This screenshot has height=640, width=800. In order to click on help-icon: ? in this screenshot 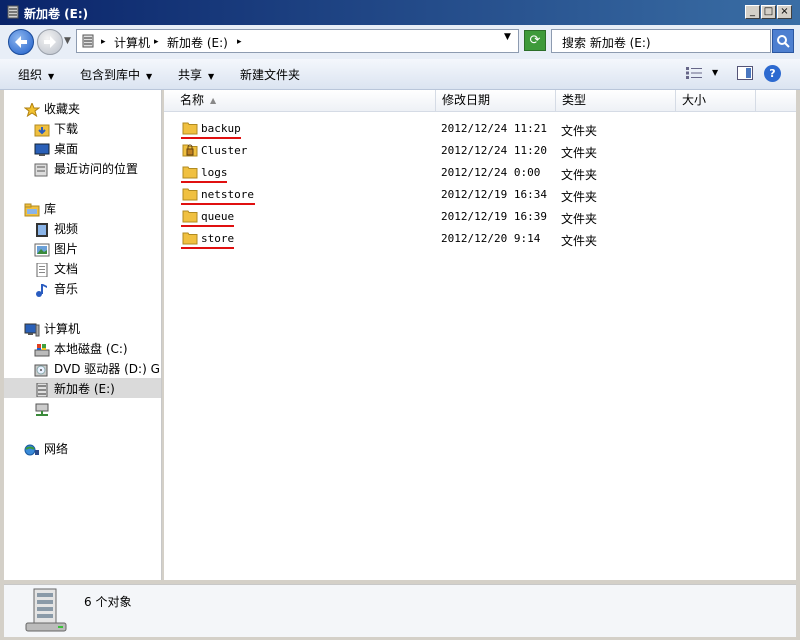, I will do `click(772, 73)`.